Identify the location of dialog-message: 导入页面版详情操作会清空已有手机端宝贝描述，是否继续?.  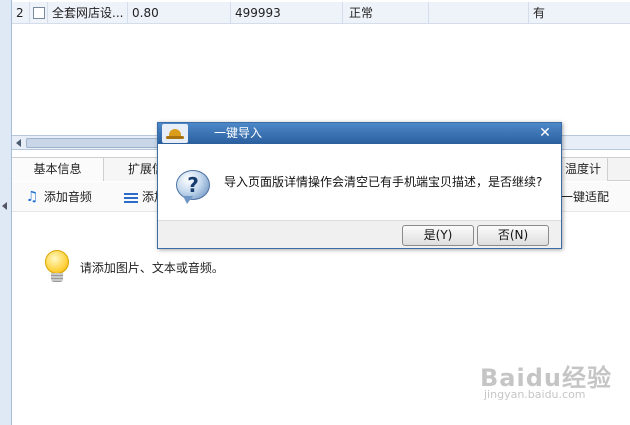
(383, 182).